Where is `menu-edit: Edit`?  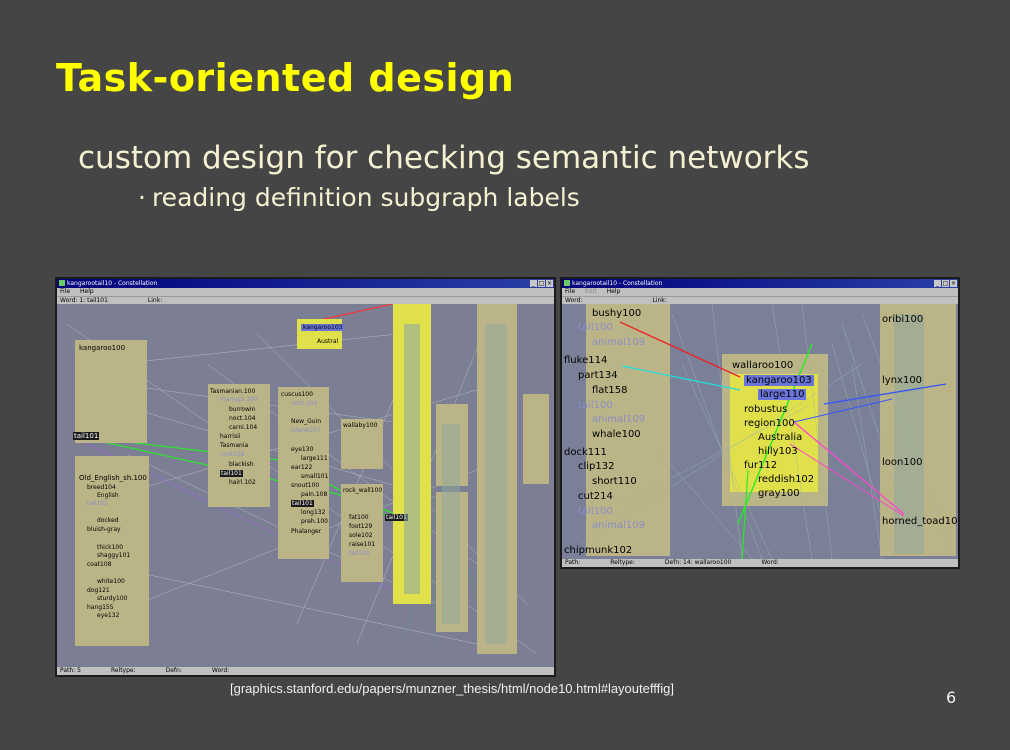
menu-edit: Edit is located at coordinates (591, 292).